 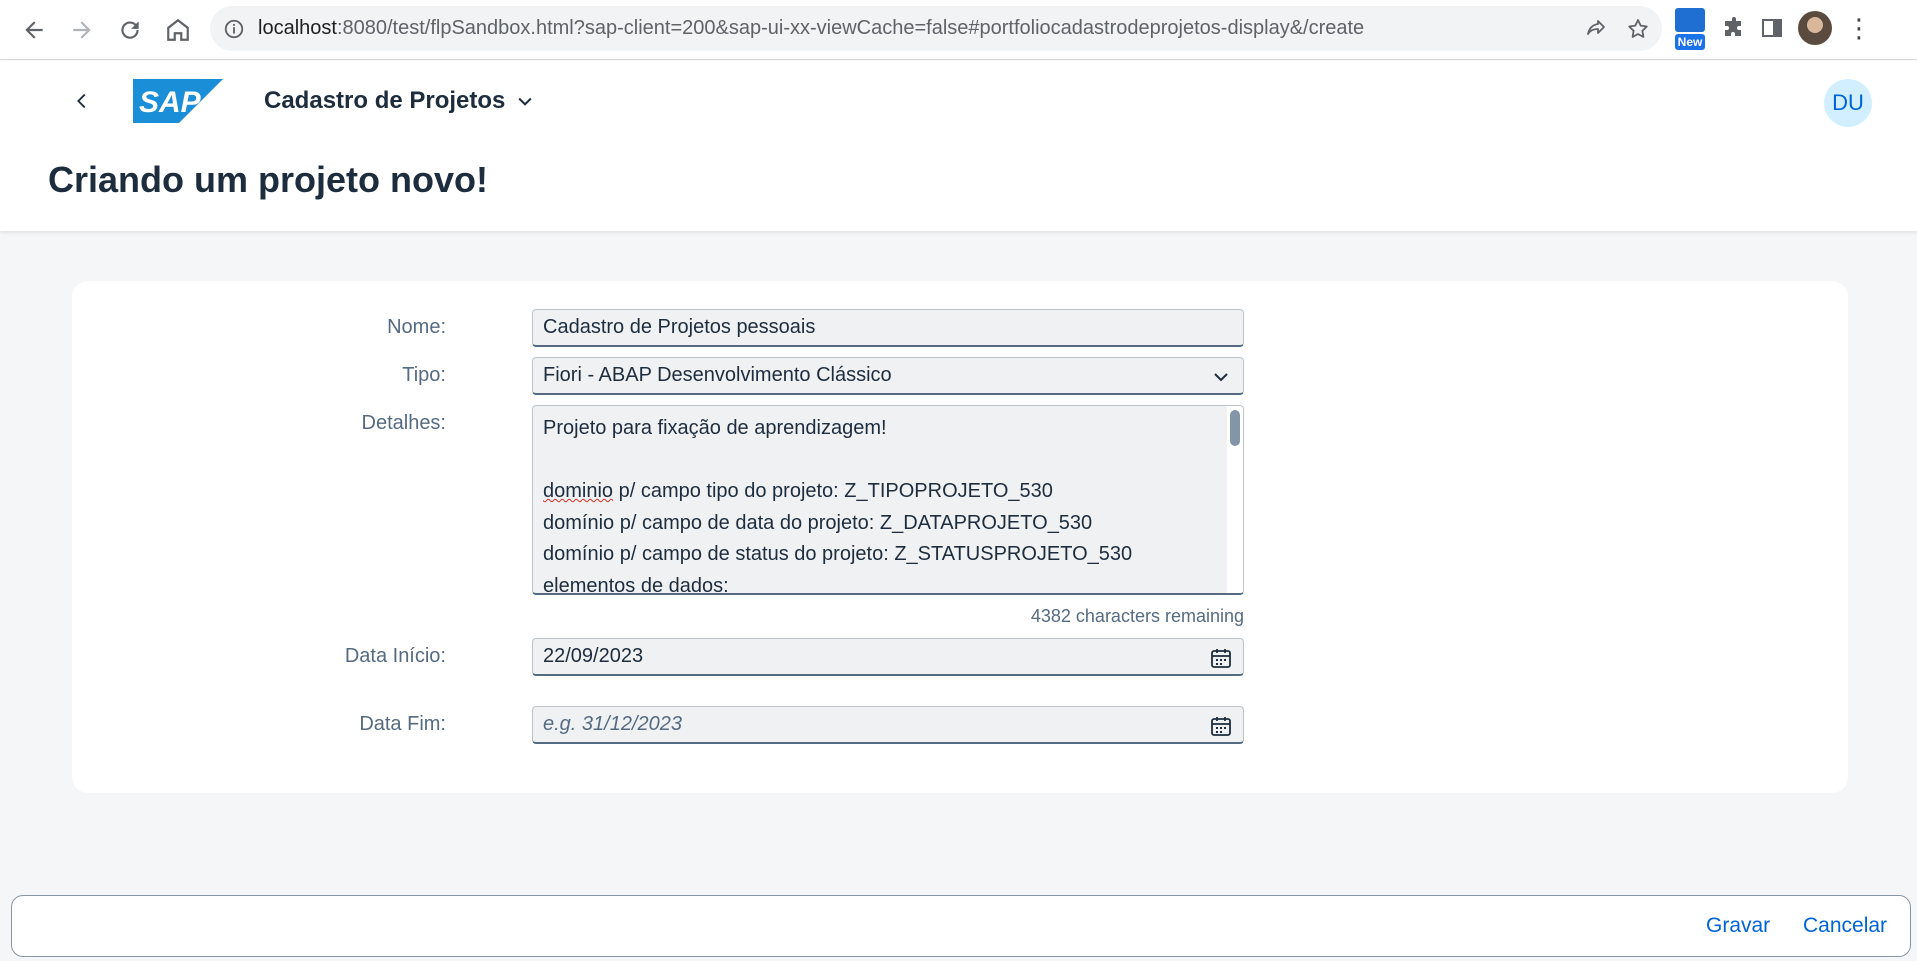 I want to click on puzzle-extensions-icon, so click(x=1734, y=28).